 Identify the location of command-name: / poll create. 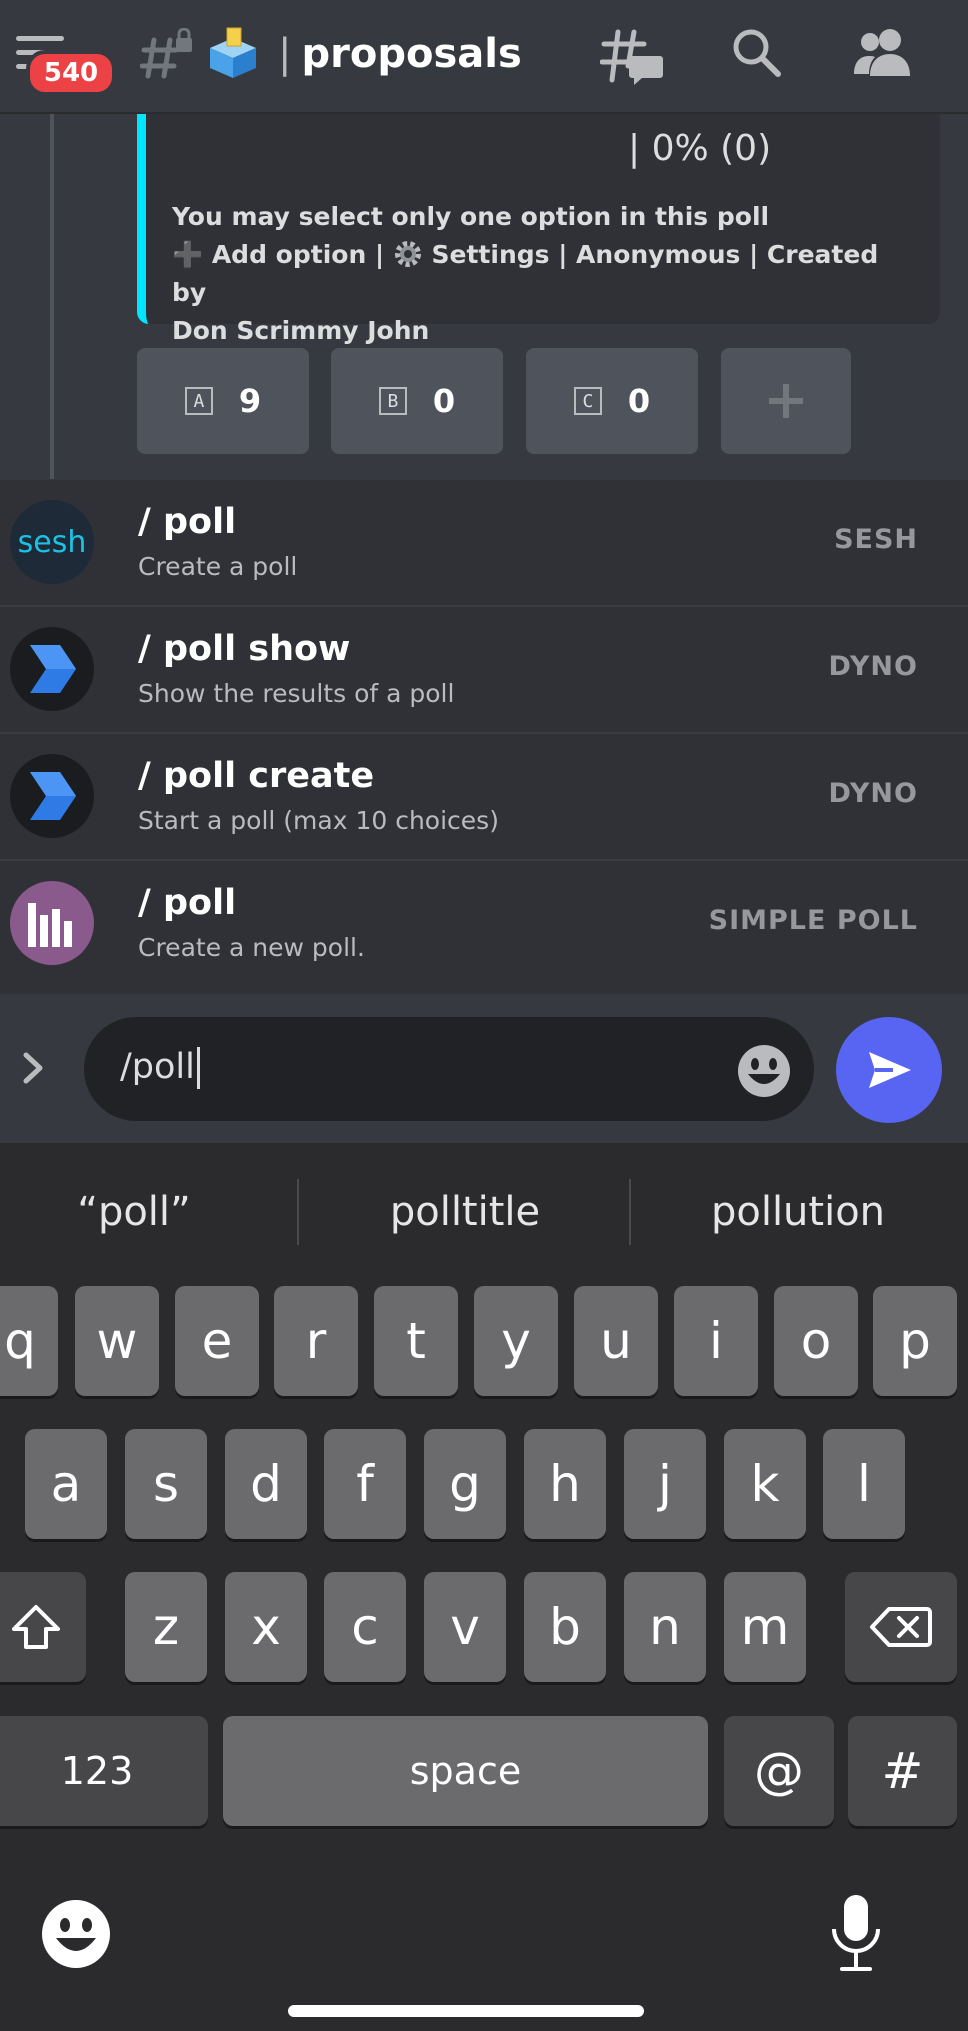
(256, 776).